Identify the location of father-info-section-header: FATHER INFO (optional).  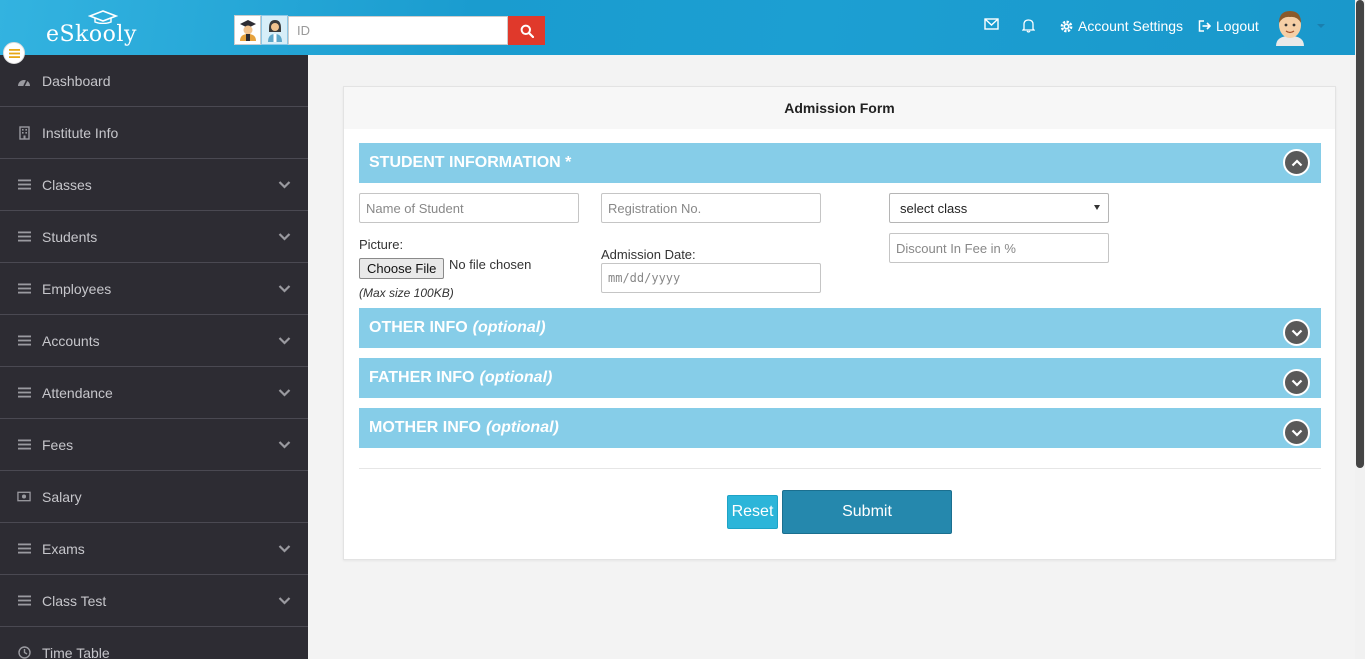
(840, 378).